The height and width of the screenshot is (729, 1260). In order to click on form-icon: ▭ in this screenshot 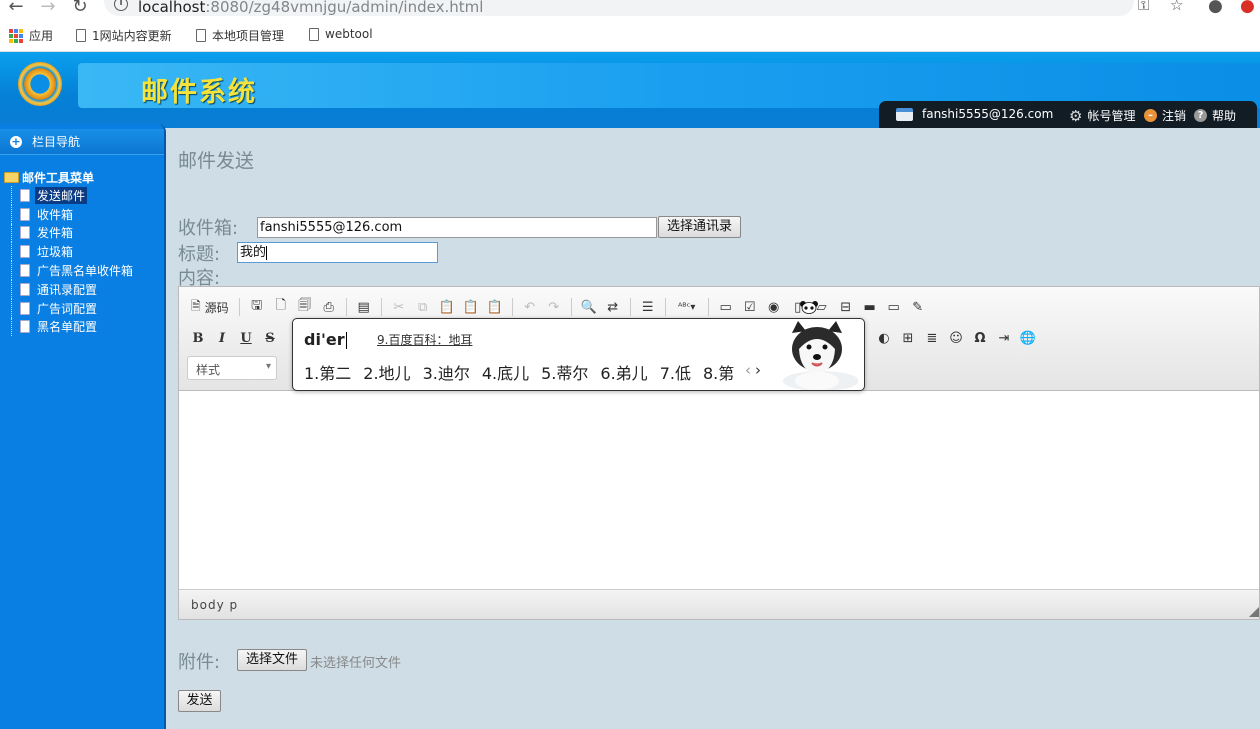, I will do `click(726, 307)`.